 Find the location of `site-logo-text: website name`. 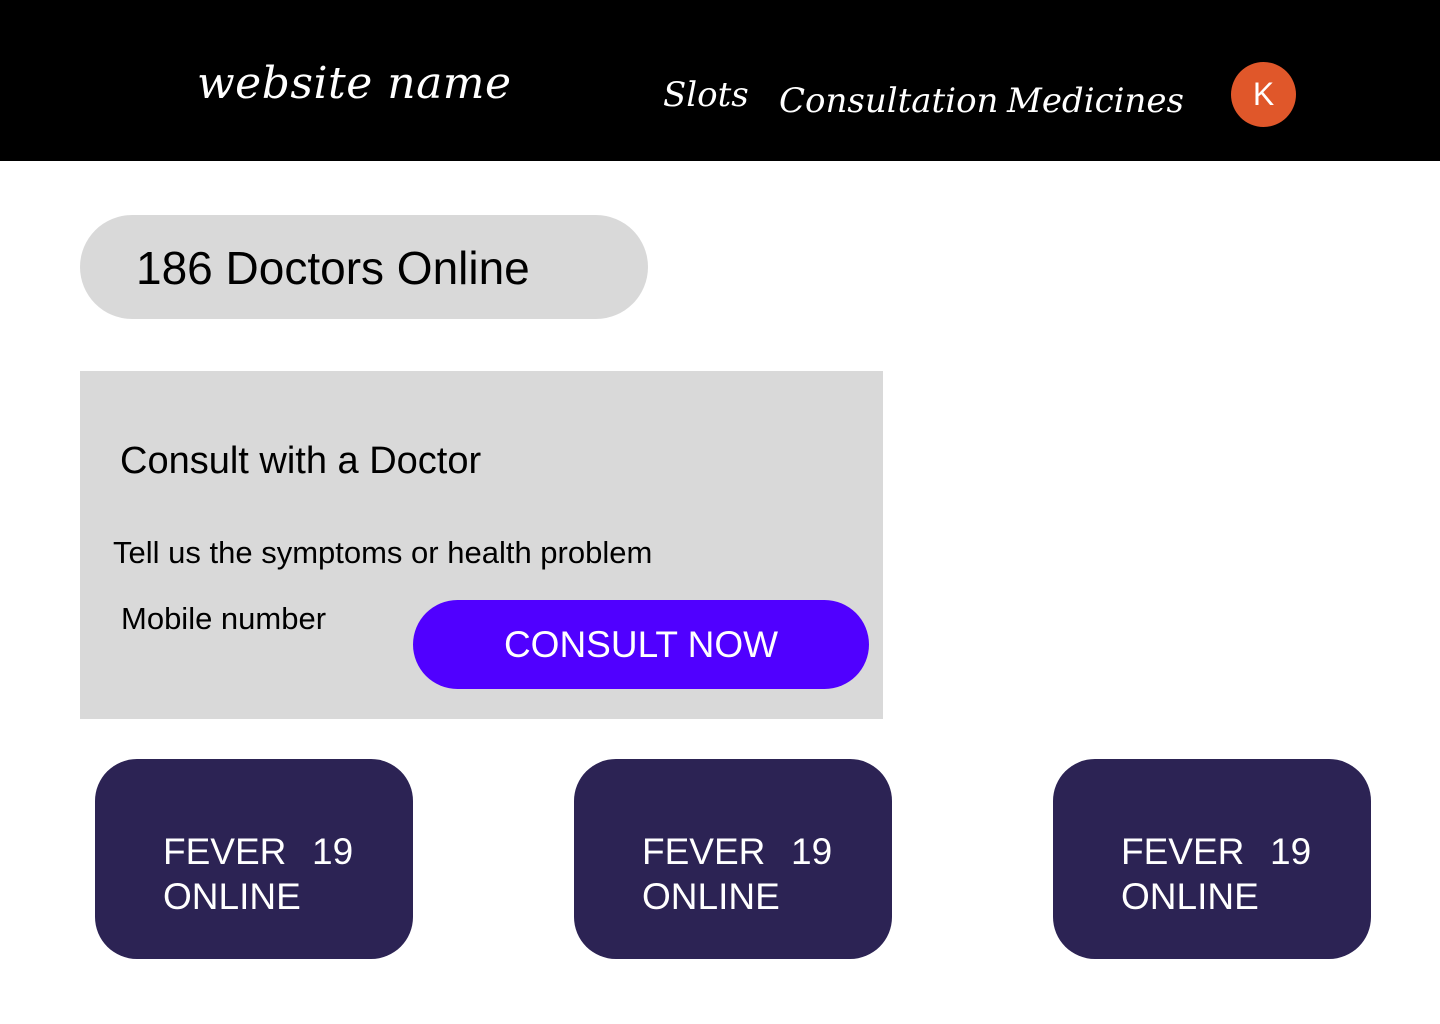

site-logo-text: website name is located at coordinates (354, 84).